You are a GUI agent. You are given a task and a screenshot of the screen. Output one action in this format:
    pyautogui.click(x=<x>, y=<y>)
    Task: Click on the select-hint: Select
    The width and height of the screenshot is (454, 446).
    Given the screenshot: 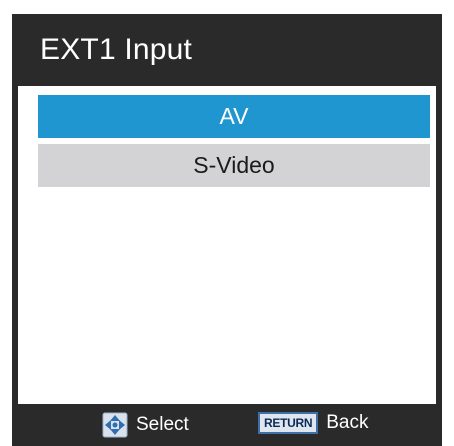 What is the action you would take?
    pyautogui.click(x=145, y=425)
    